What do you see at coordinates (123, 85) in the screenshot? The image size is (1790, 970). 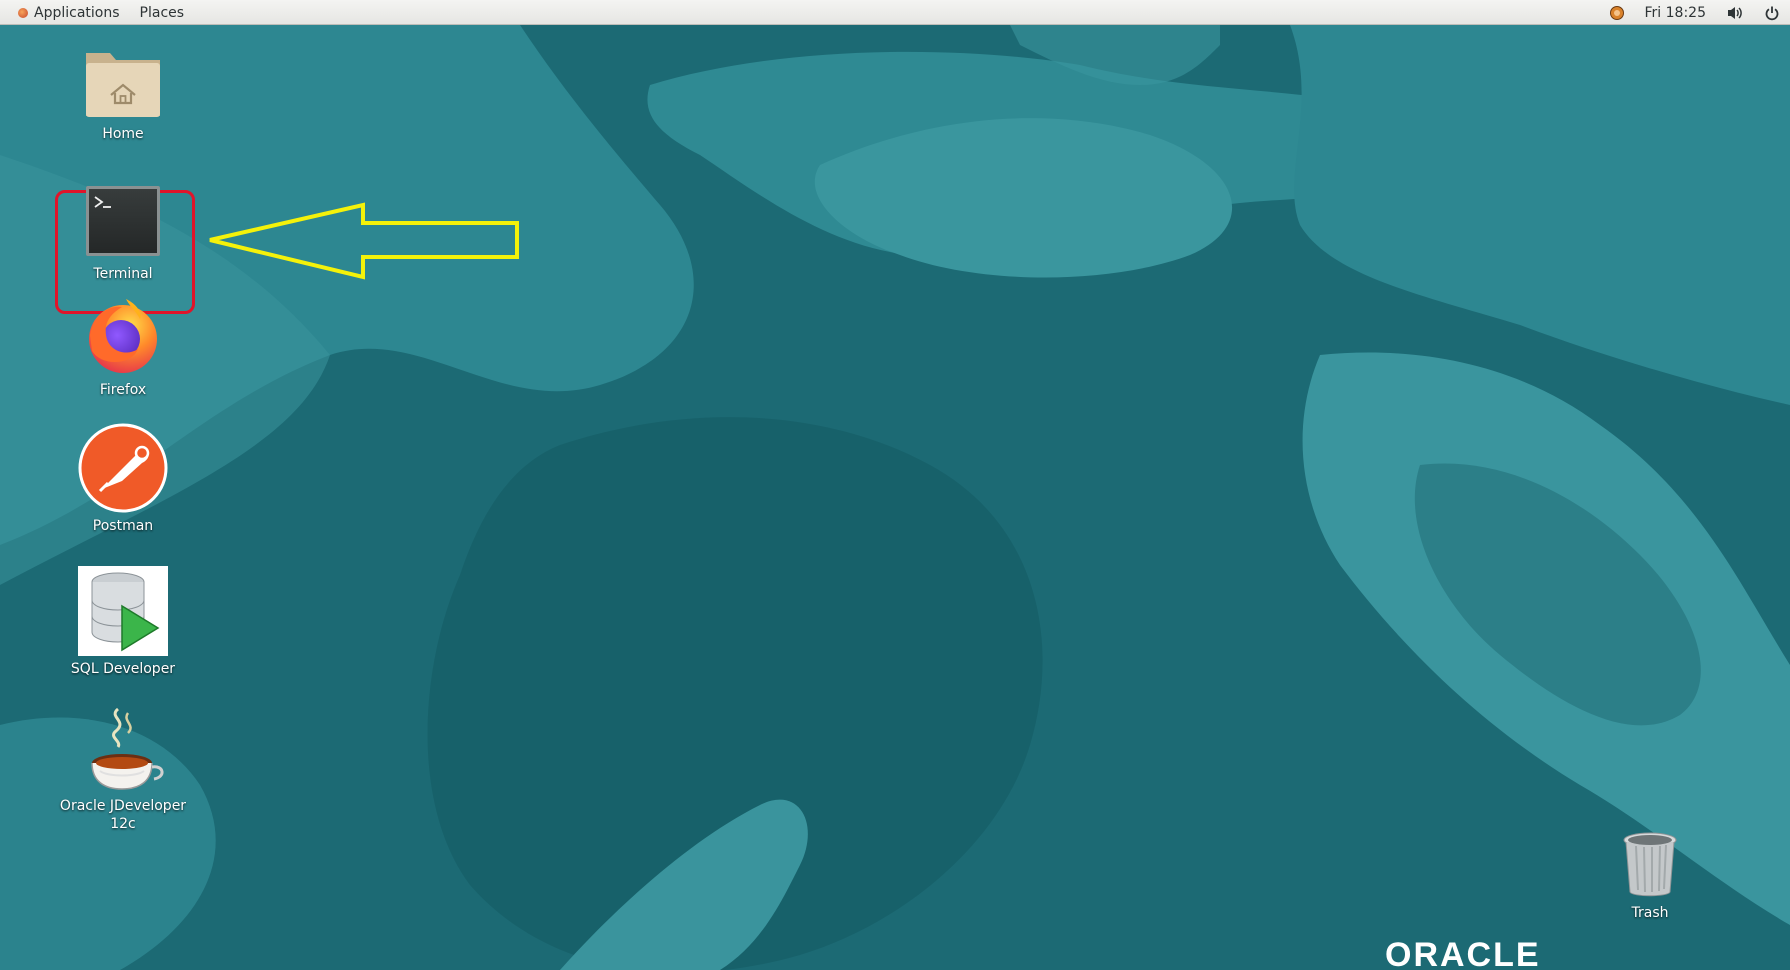 I see `home-folder-icon` at bounding box center [123, 85].